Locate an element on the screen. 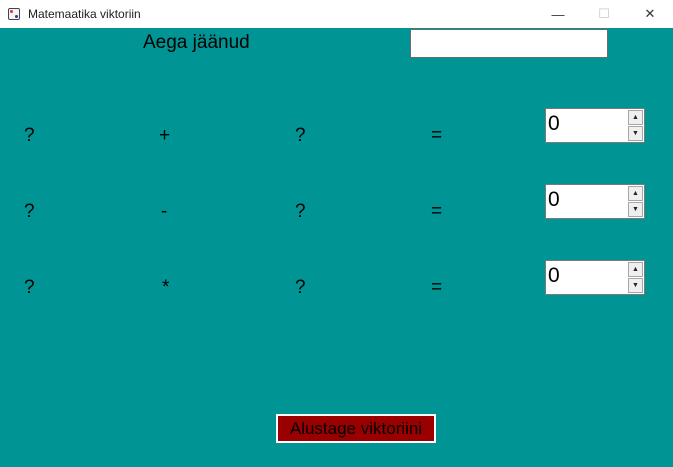  window-title: Matemaatika viktoriin is located at coordinates (84, 14).